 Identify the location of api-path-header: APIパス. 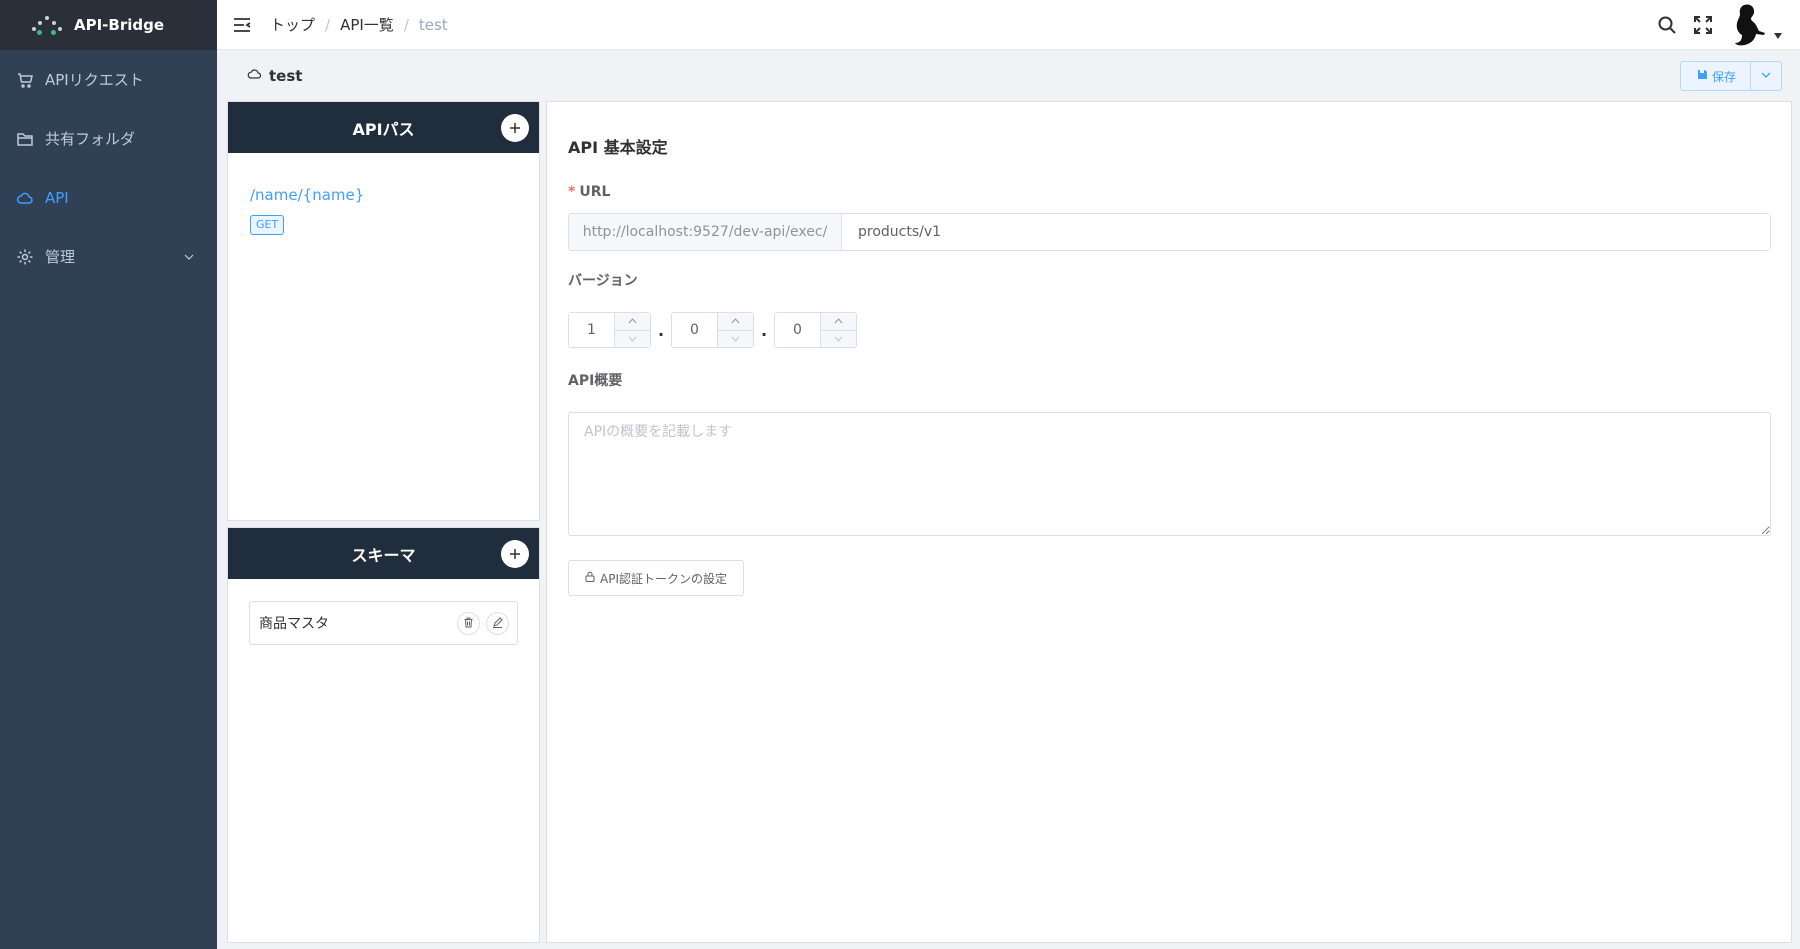
(383, 127).